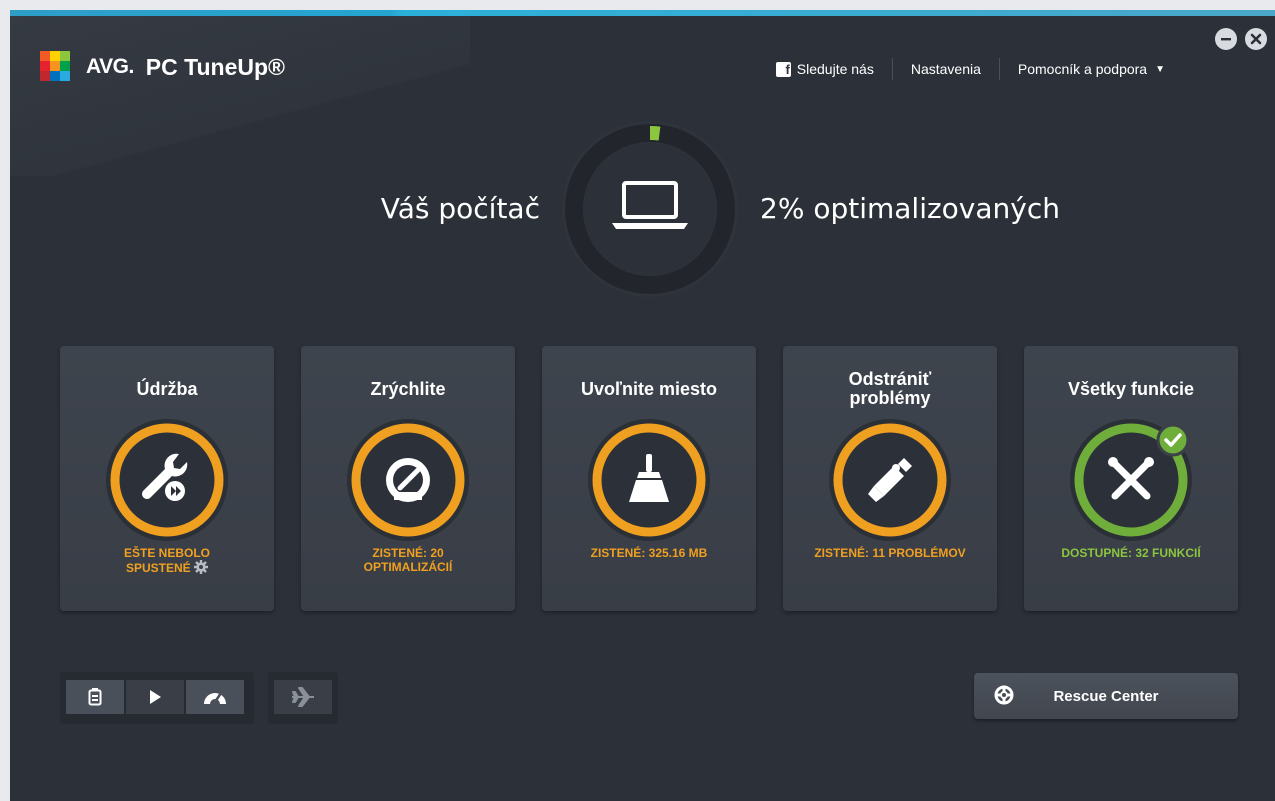  What do you see at coordinates (1173, 440) in the screenshot?
I see `check-icon` at bounding box center [1173, 440].